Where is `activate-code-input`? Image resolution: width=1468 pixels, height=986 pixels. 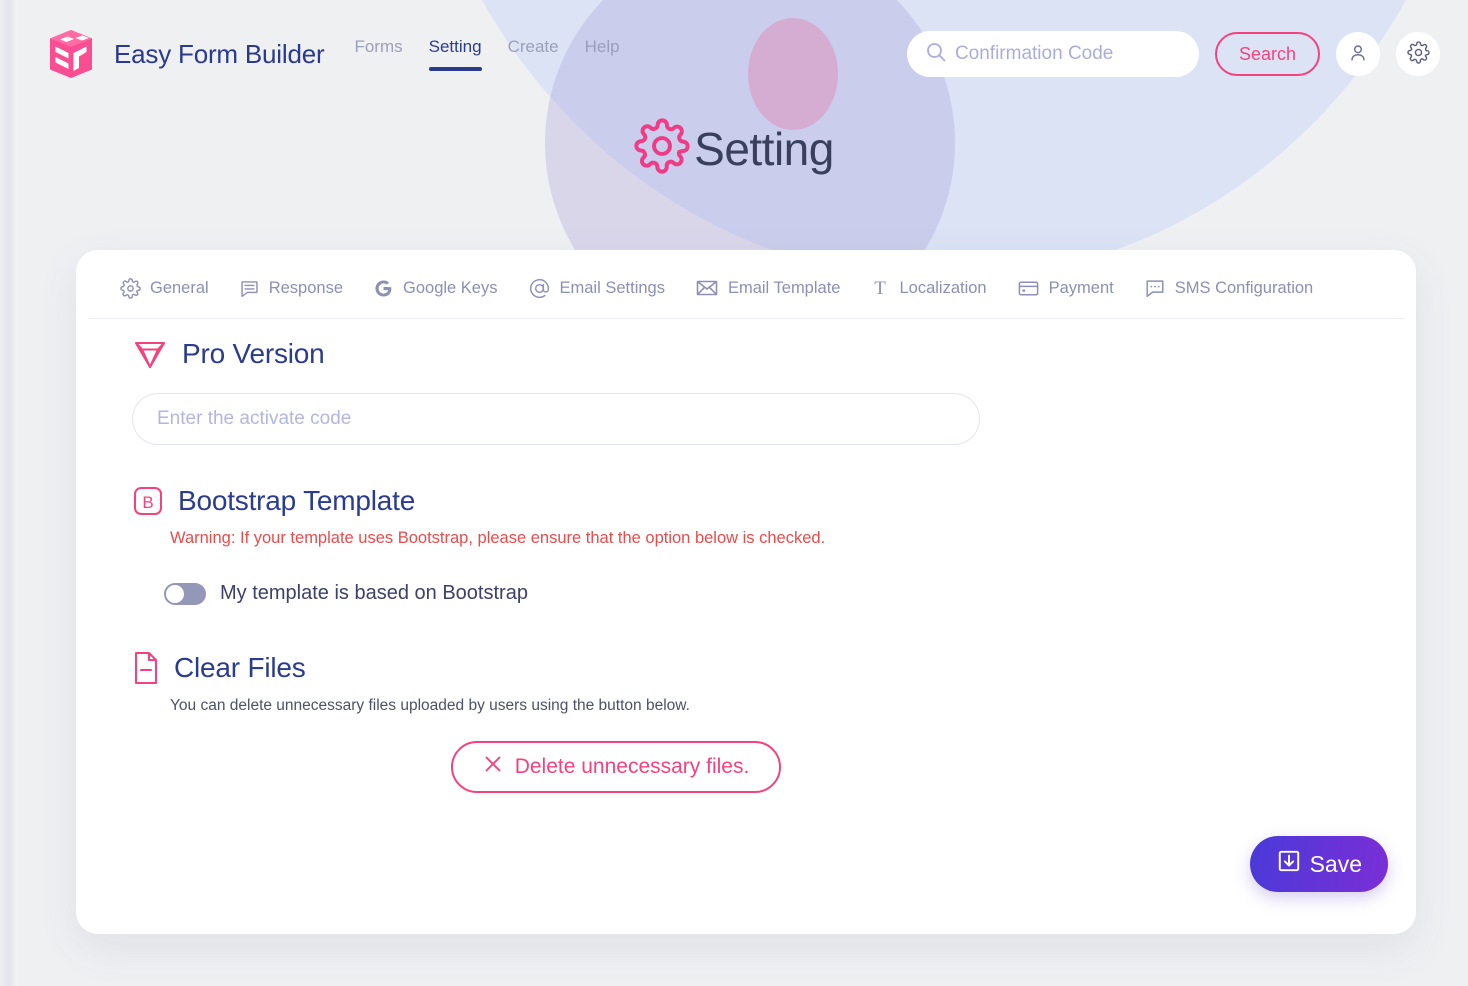 activate-code-input is located at coordinates (556, 419).